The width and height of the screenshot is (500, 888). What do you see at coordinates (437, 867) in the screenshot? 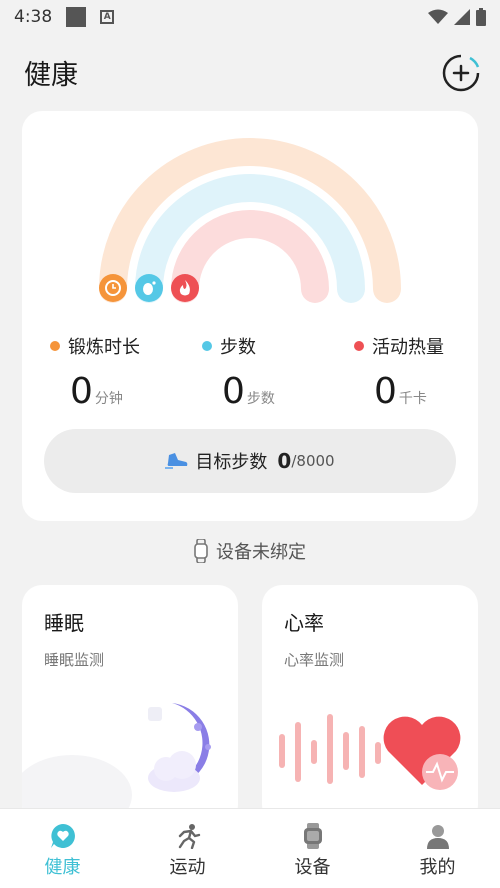
I see `nav-label: 我的` at bounding box center [437, 867].